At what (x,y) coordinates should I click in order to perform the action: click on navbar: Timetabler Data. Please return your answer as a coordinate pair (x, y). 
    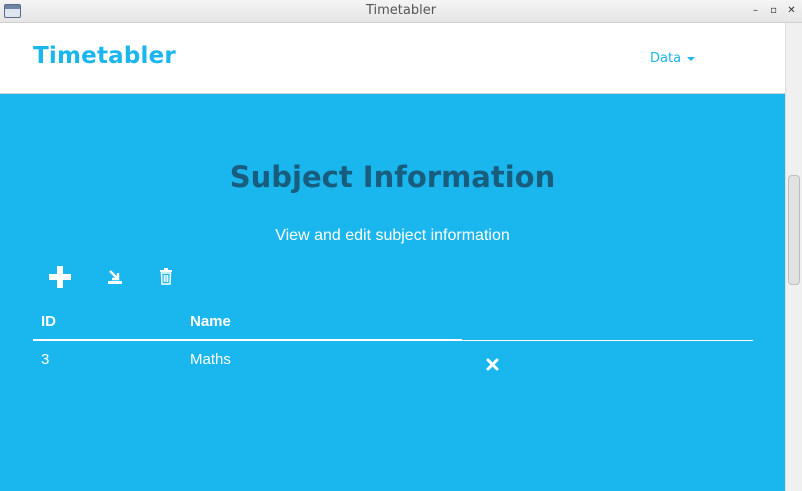
    Looking at the image, I should click on (392, 58).